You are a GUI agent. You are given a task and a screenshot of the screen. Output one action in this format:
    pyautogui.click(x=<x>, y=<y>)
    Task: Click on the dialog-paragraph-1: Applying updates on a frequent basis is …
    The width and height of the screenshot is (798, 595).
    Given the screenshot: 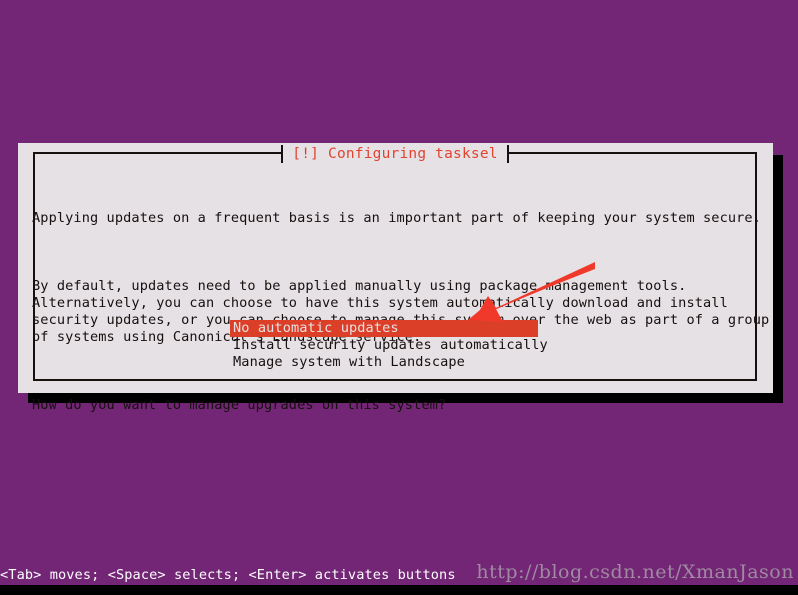 What is the action you would take?
    pyautogui.click(x=397, y=218)
    